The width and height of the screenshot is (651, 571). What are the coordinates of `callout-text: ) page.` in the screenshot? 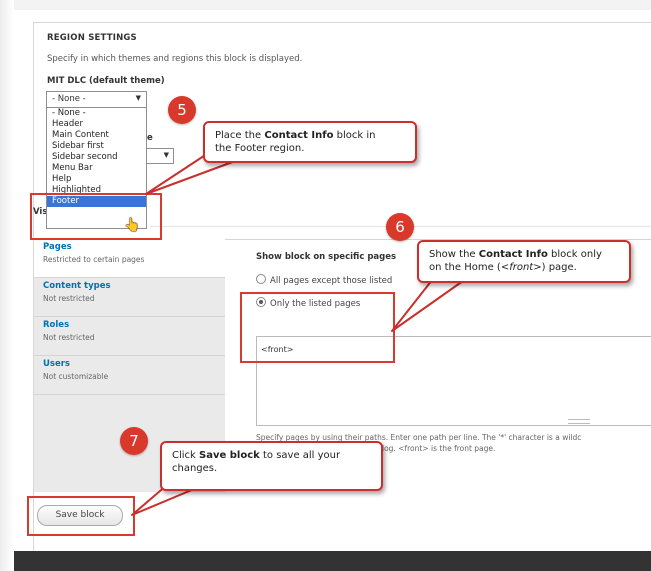 It's located at (559, 267).